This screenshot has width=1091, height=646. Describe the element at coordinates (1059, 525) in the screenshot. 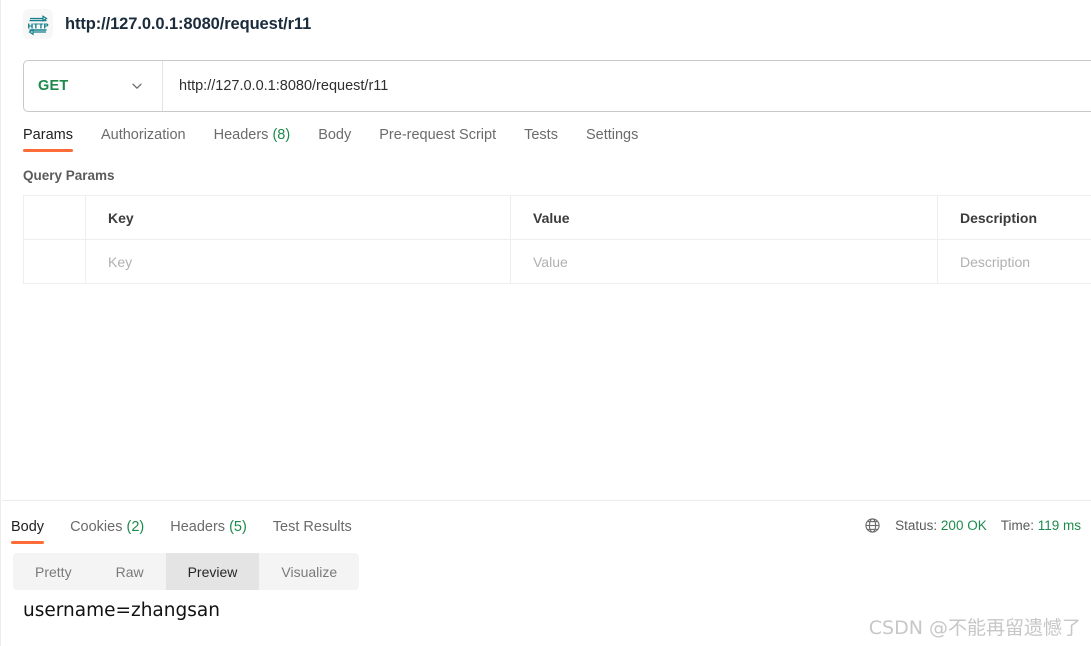

I see `time-value: 119 ms` at that location.